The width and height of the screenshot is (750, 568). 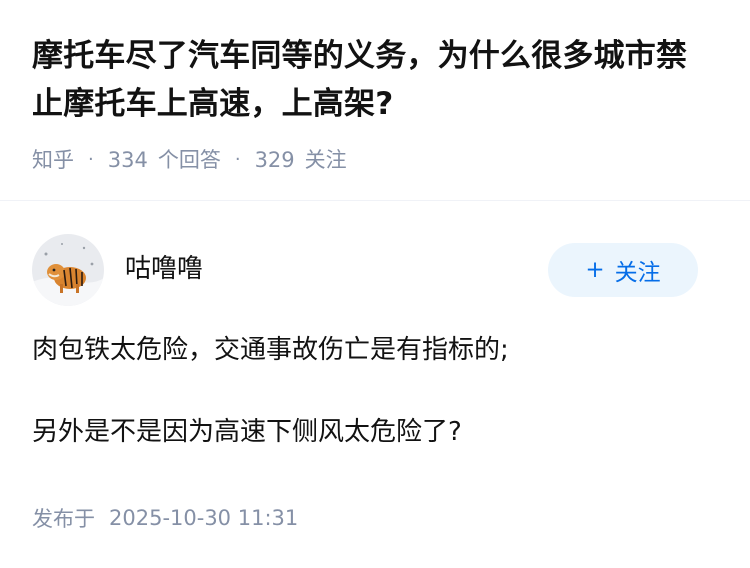 I want to click on answer-count-number: 334, so click(x=127, y=160).